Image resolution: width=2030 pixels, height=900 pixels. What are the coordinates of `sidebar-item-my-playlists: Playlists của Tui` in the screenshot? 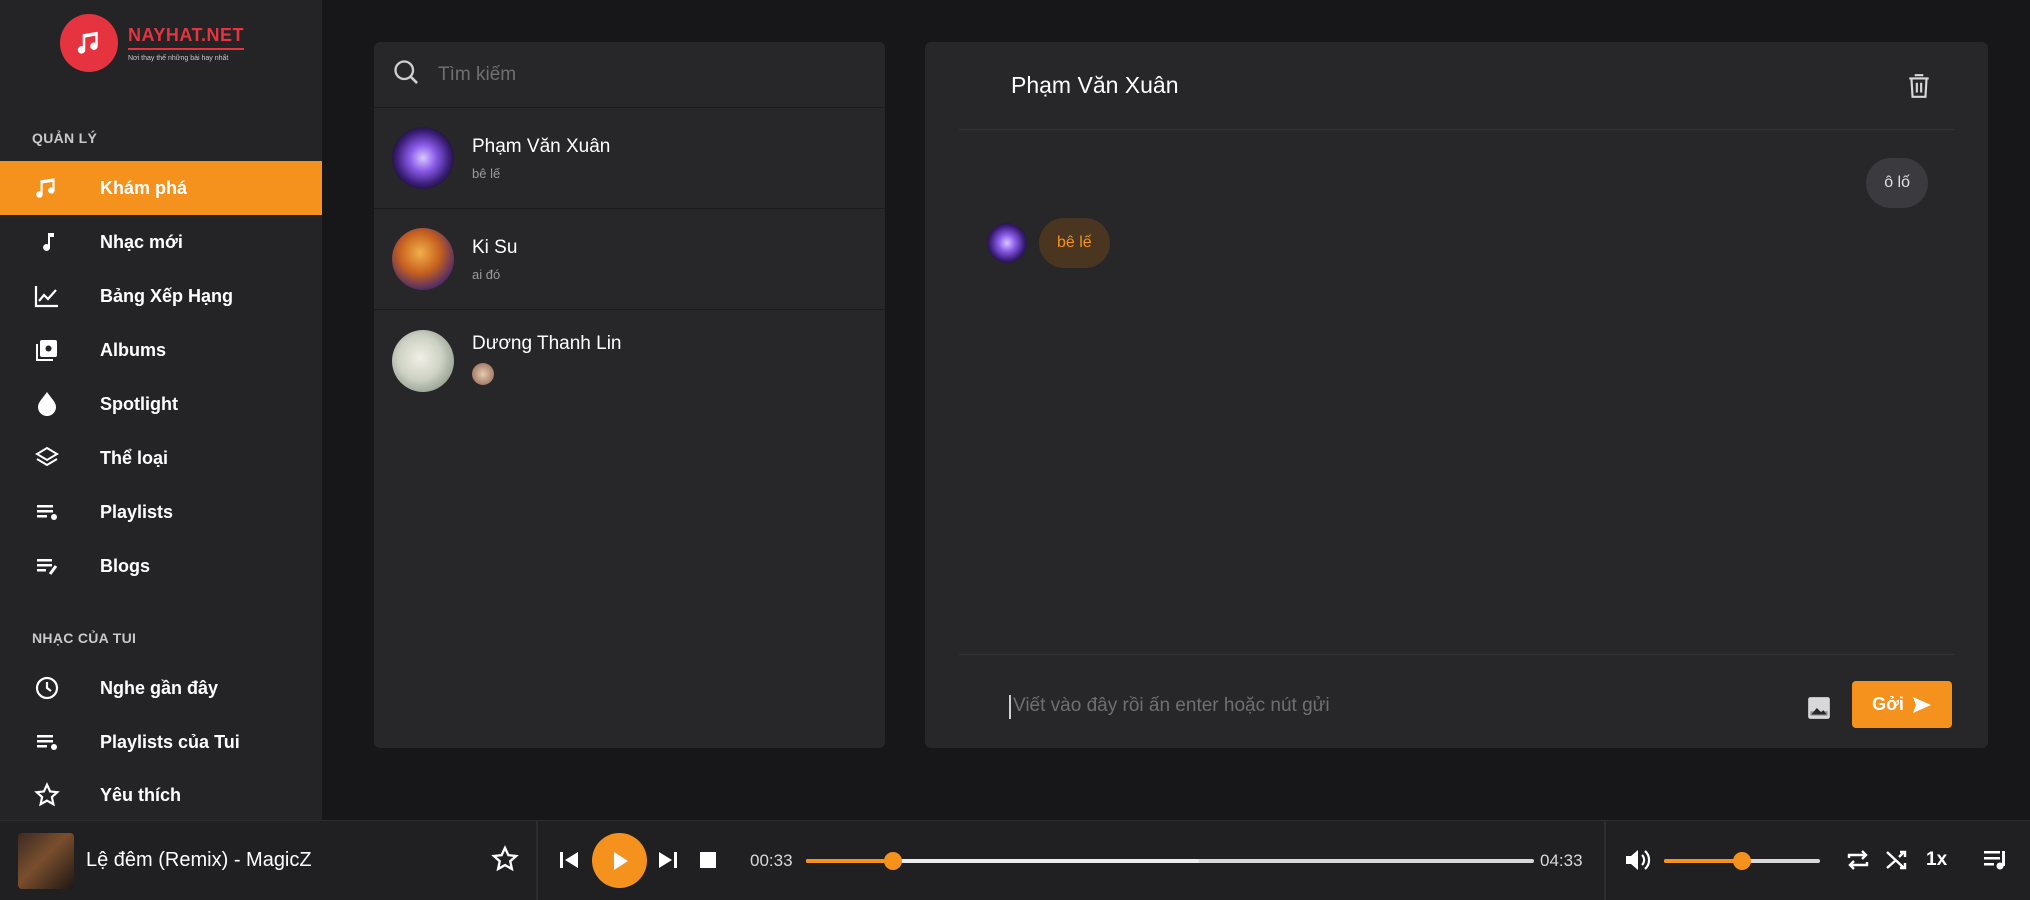 It's located at (161, 742).